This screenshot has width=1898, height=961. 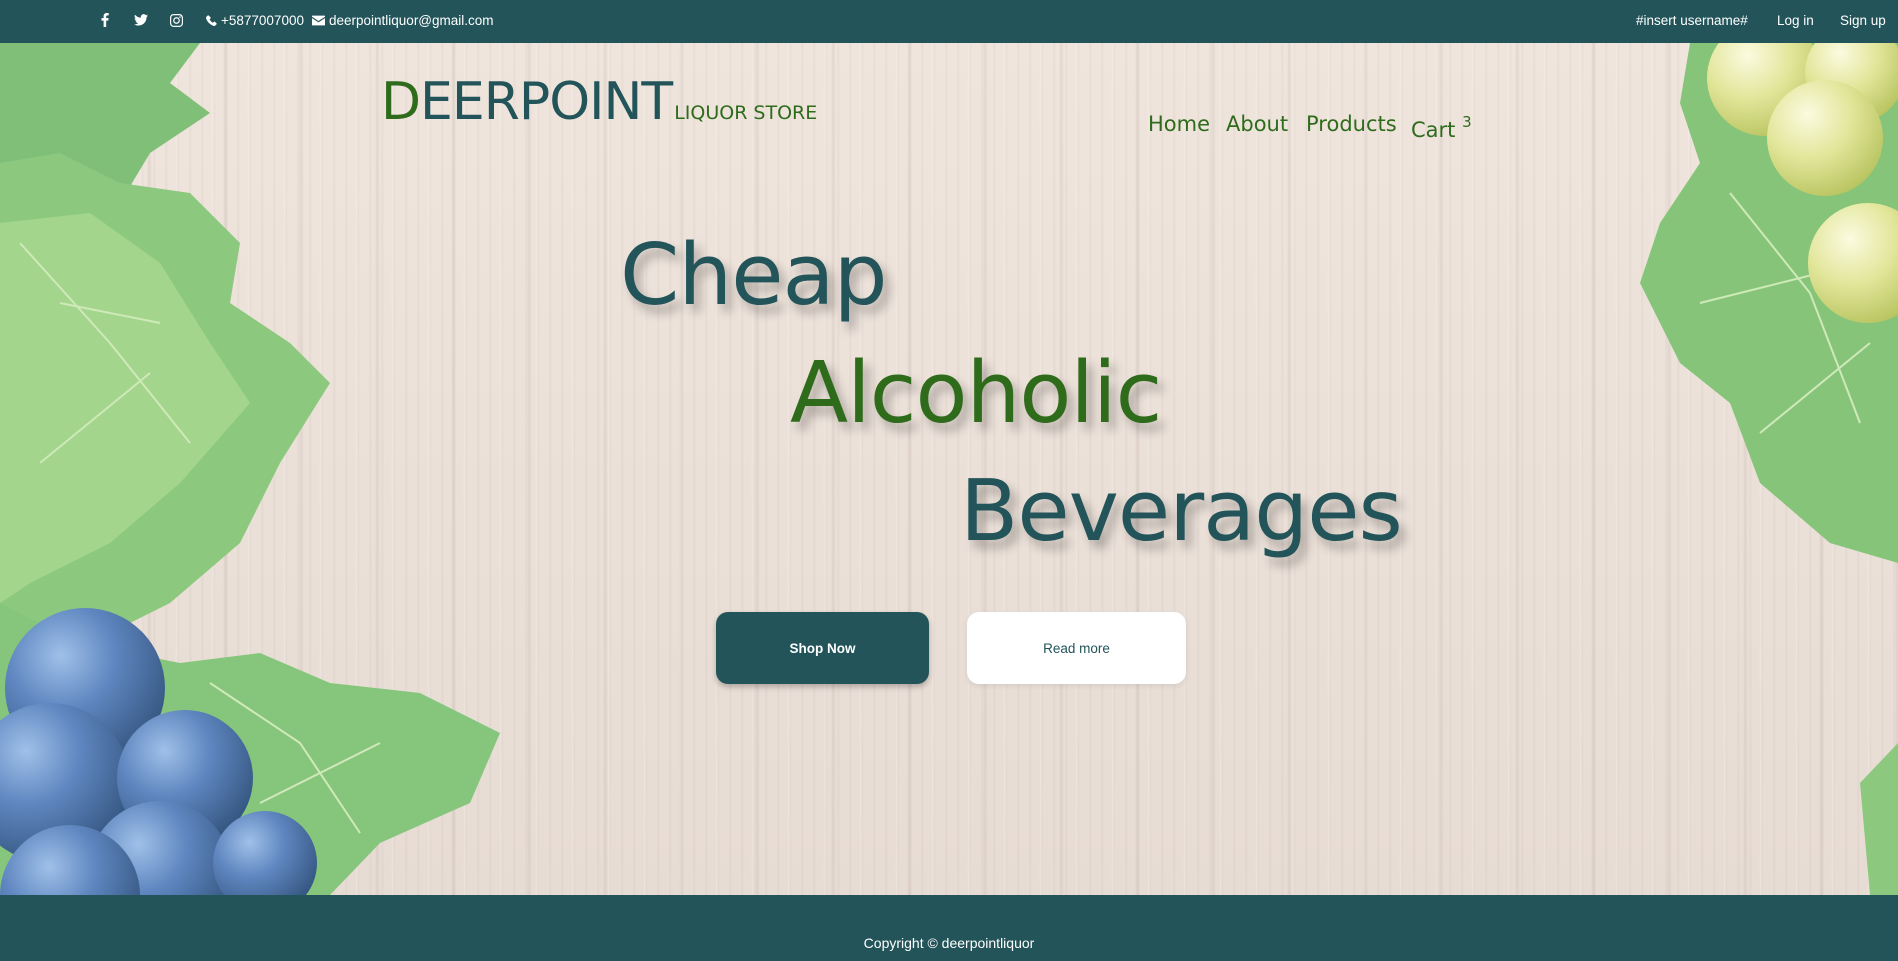 What do you see at coordinates (1467, 122) in the screenshot?
I see `cart-count: 3` at bounding box center [1467, 122].